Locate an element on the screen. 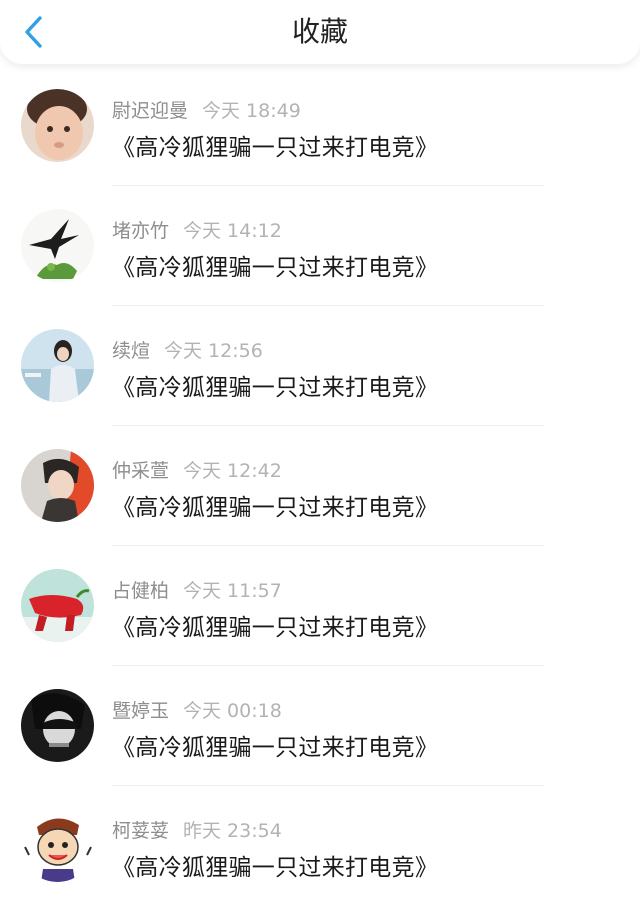 The image size is (640, 906). chevron-left-icon is located at coordinates (33, 32).